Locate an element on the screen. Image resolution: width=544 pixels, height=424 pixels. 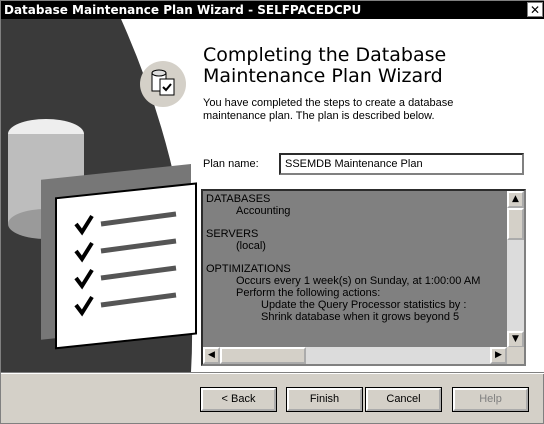
scroll-up-icon: ▲ is located at coordinates (515, 199).